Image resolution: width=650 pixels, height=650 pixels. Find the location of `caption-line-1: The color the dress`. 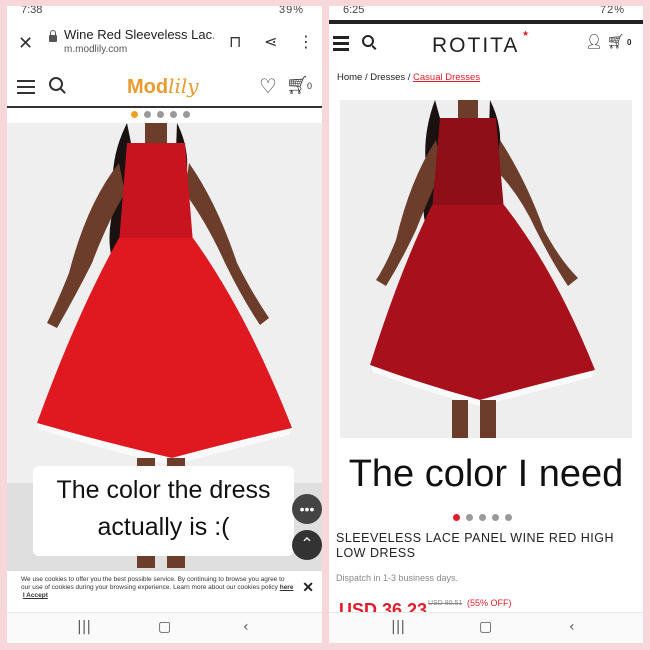

caption-line-1: The color the dress is located at coordinates (163, 490).